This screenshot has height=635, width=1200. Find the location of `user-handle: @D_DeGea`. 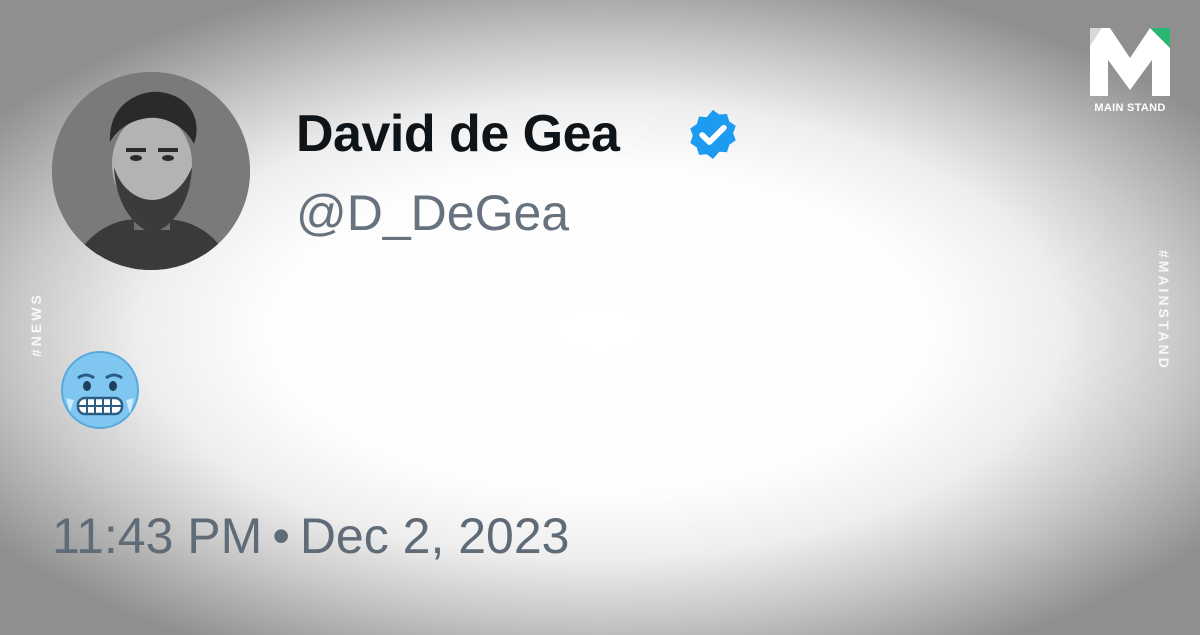

user-handle: @D_DeGea is located at coordinates (432, 213).